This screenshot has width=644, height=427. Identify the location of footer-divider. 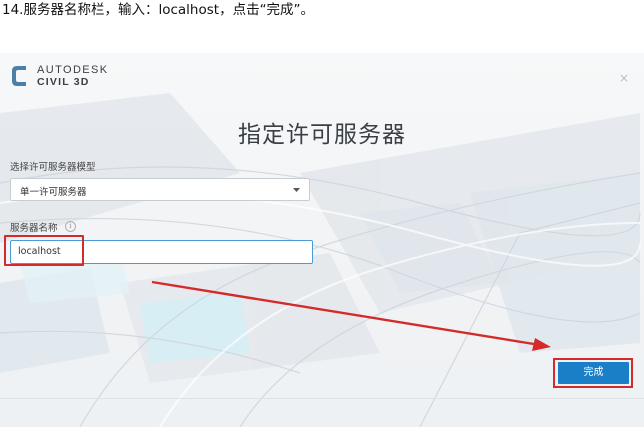
(322, 398).